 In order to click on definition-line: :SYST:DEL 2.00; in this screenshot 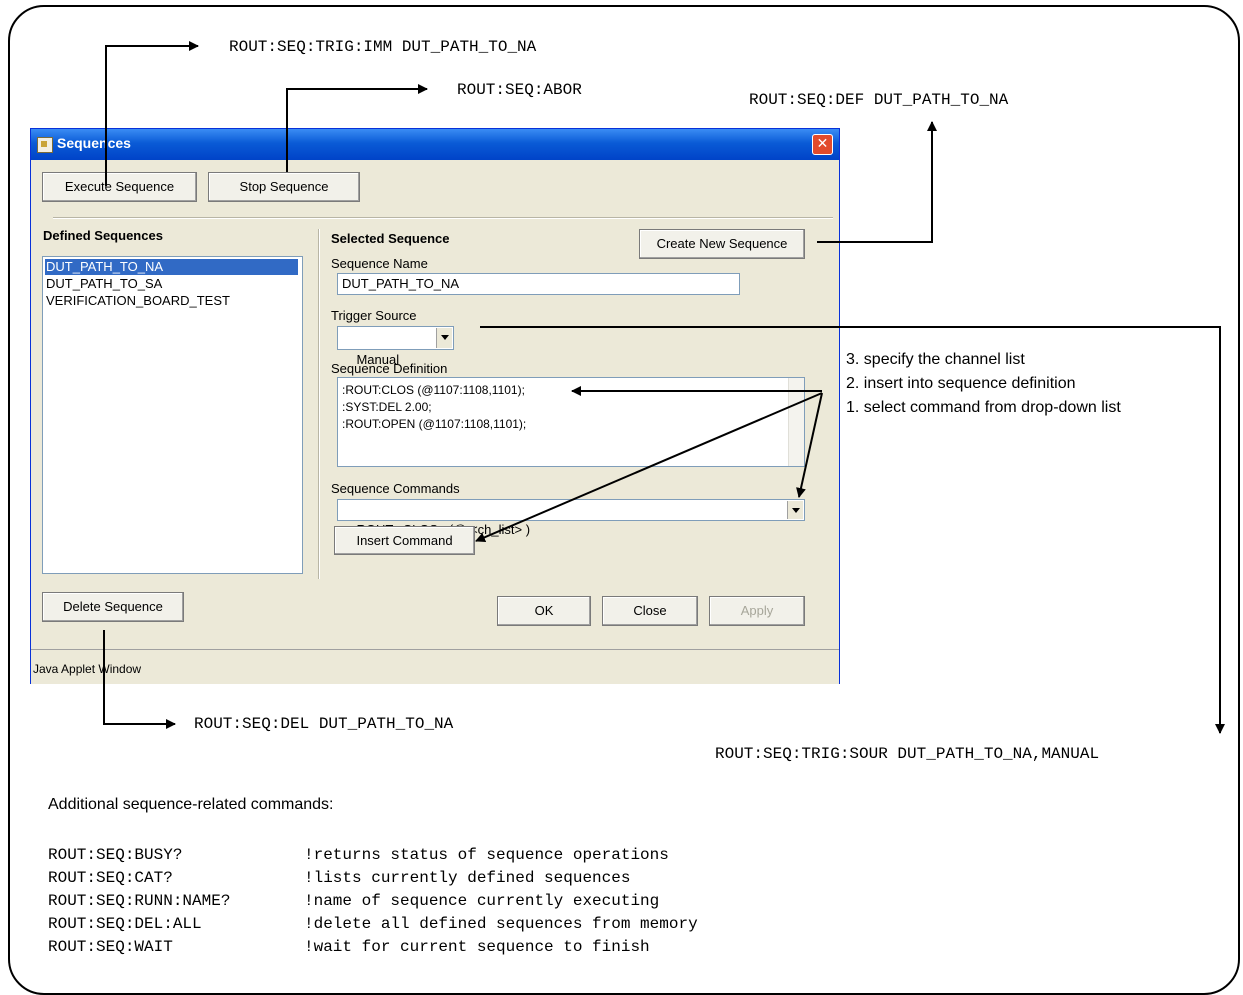, I will do `click(387, 407)`.